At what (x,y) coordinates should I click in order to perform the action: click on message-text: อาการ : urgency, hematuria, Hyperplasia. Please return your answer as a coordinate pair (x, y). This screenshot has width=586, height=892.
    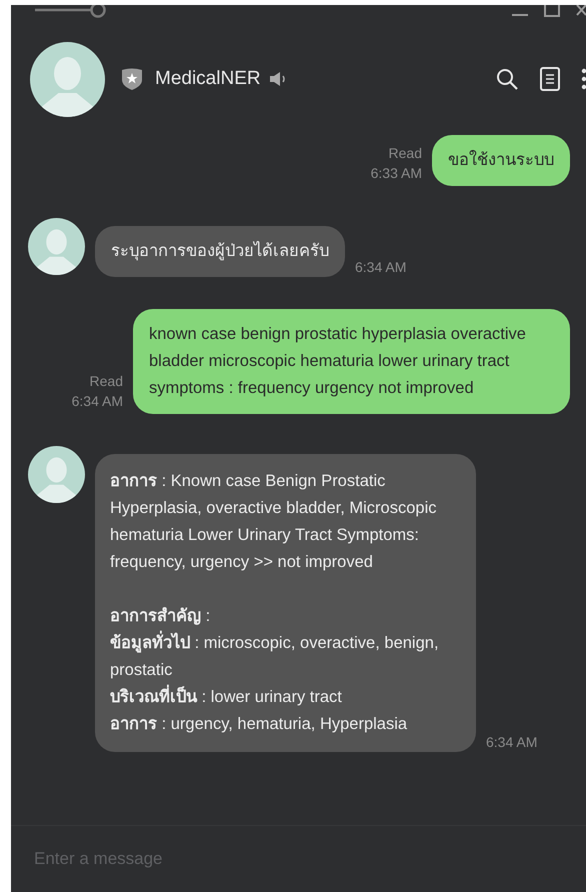
    Looking at the image, I should click on (259, 724).